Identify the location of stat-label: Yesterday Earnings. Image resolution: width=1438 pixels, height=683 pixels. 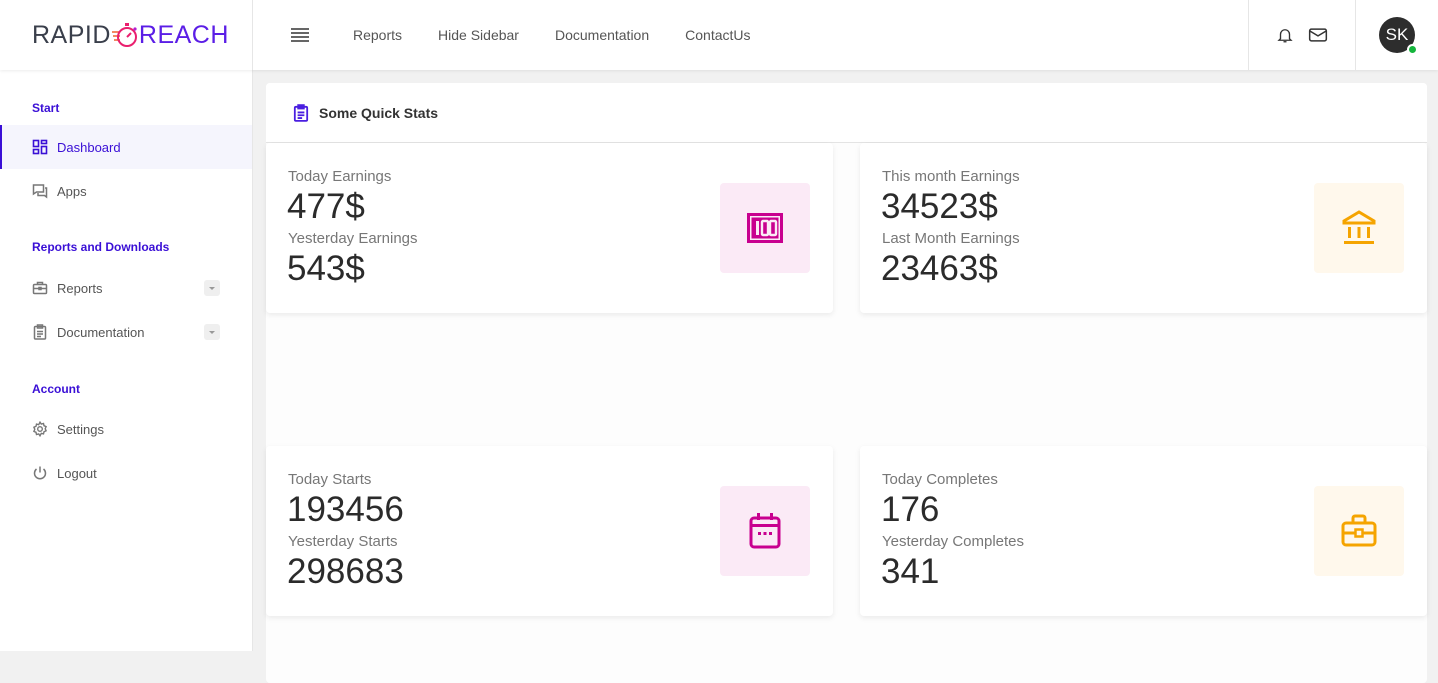
(353, 238).